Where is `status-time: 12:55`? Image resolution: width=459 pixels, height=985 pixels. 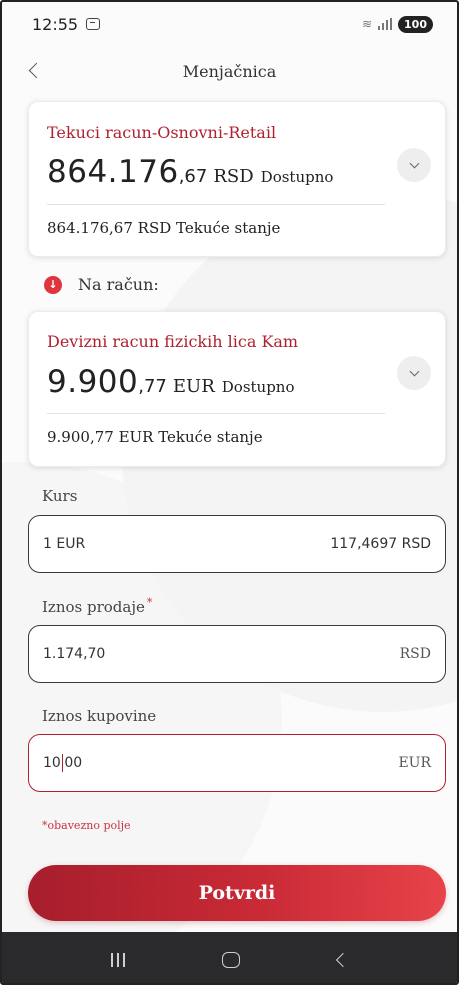 status-time: 12:55 is located at coordinates (55, 24).